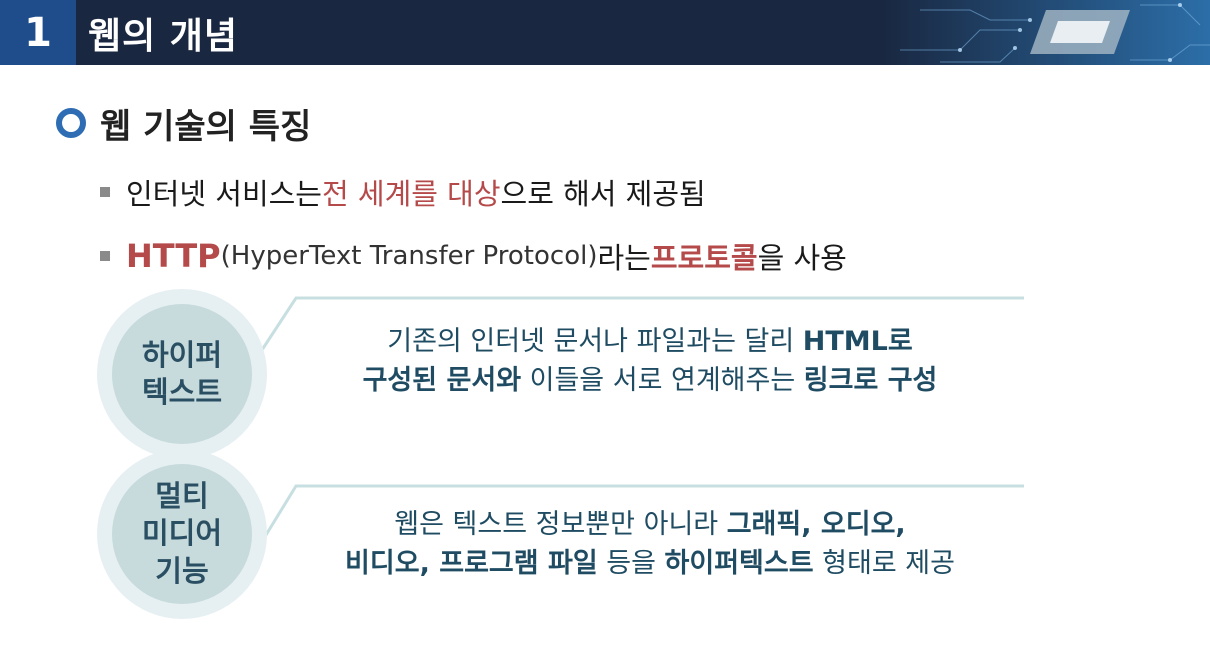  Describe the element at coordinates (662, 381) in the screenshot. I see `desc-text: 이들을 서로 연계해주는` at that location.